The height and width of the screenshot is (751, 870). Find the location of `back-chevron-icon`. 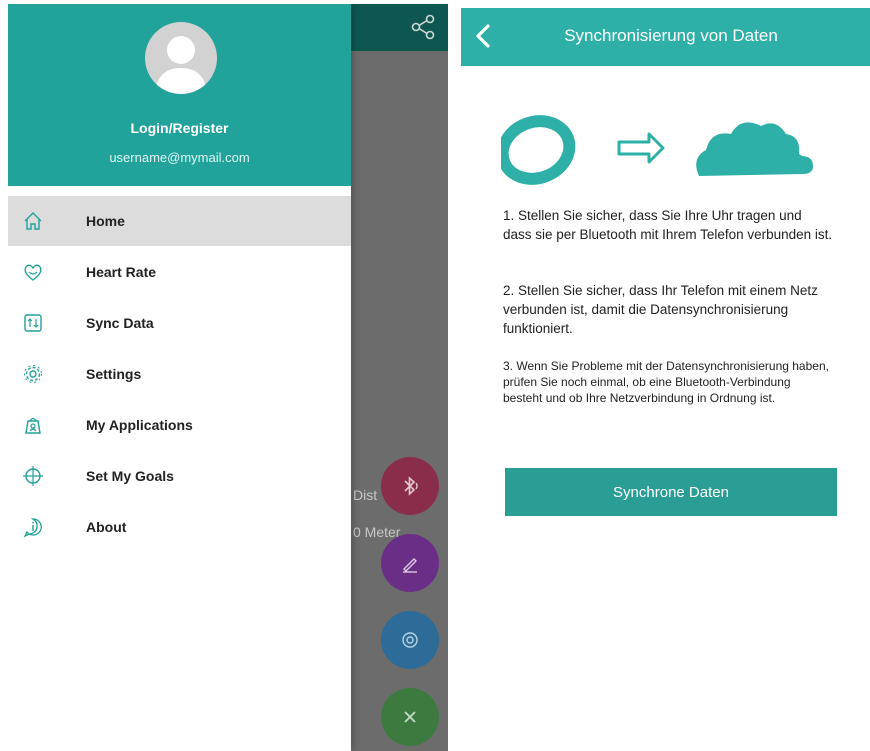

back-chevron-icon is located at coordinates (483, 36).